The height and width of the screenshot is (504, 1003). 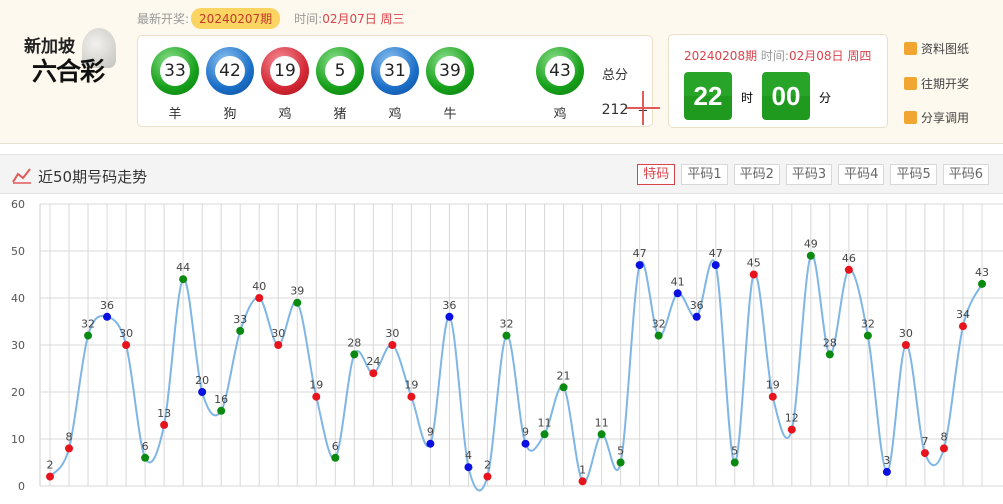 I want to click on ball: 33, so click(x=175, y=71).